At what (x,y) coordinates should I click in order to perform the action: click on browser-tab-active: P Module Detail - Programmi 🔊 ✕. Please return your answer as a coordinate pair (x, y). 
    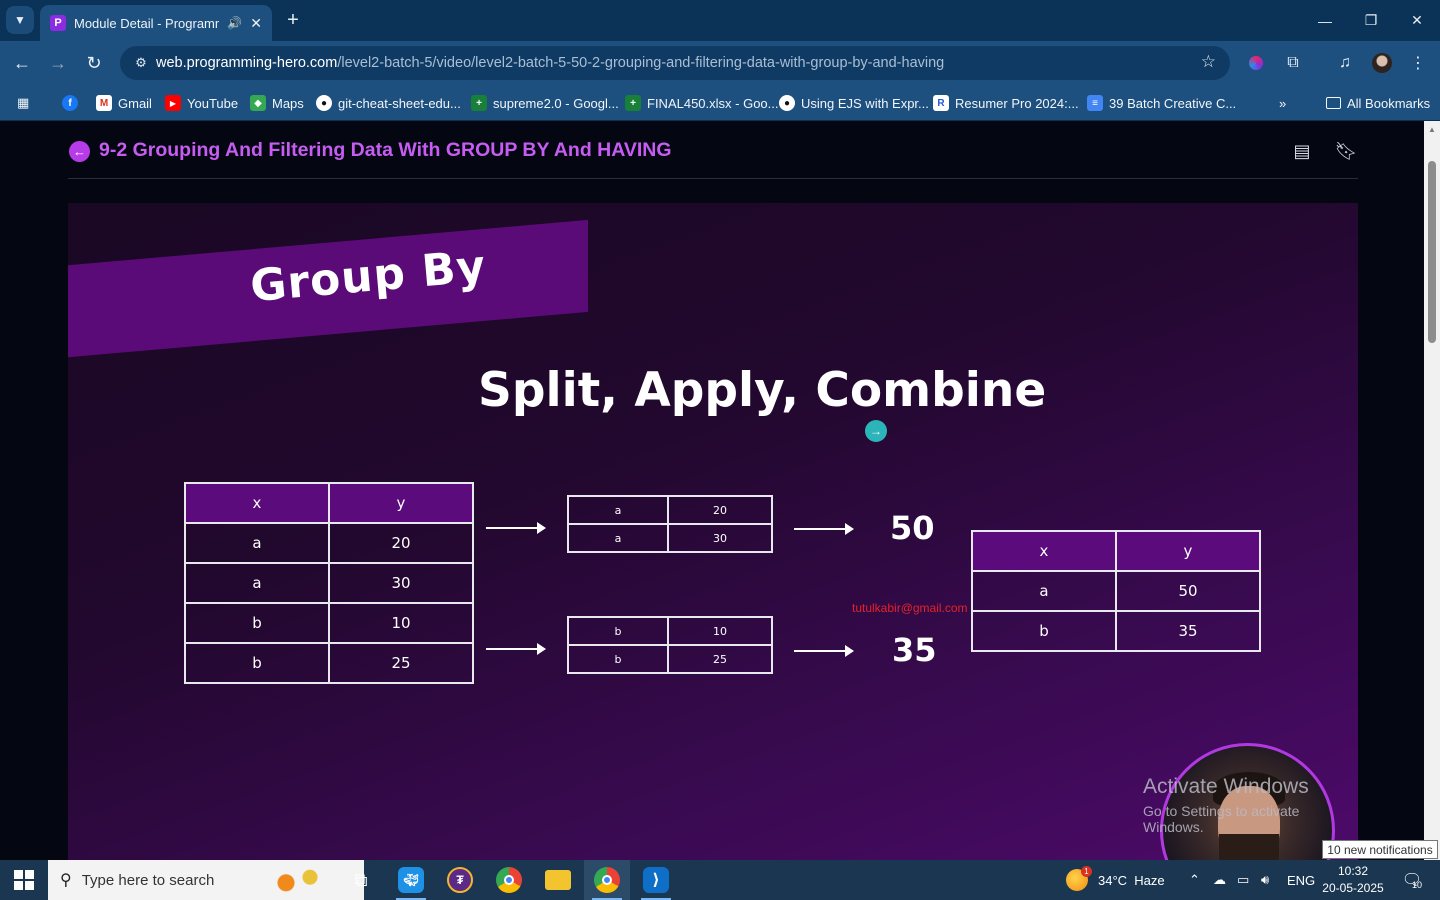
    Looking at the image, I should click on (156, 23).